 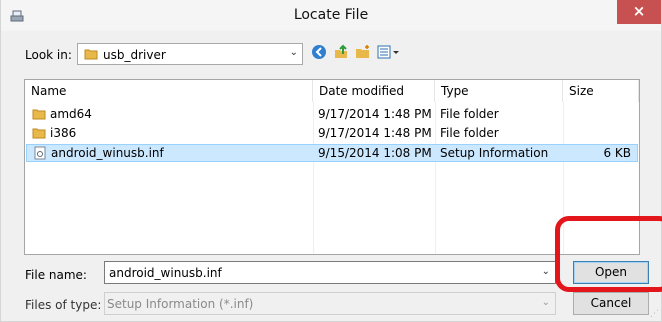 I want to click on file-name-label: File name:, so click(x=56, y=275).